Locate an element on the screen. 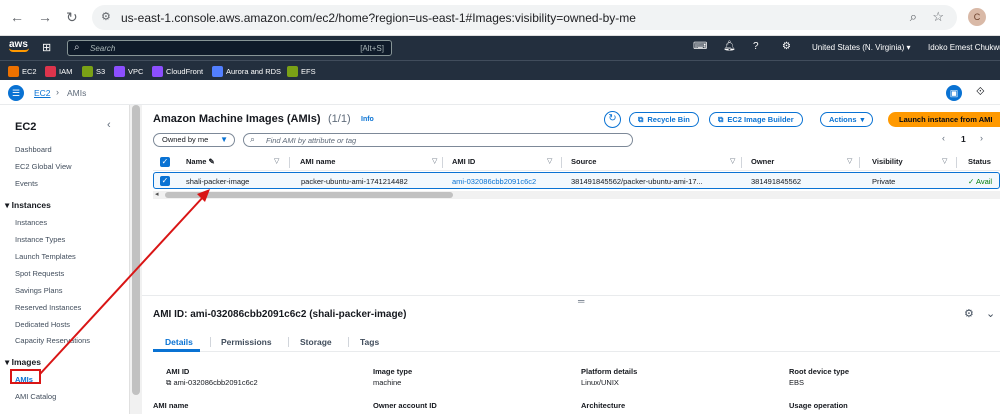 Image resolution: width=1000 pixels, height=414 pixels. tab-permissions: Permissions is located at coordinates (246, 342).